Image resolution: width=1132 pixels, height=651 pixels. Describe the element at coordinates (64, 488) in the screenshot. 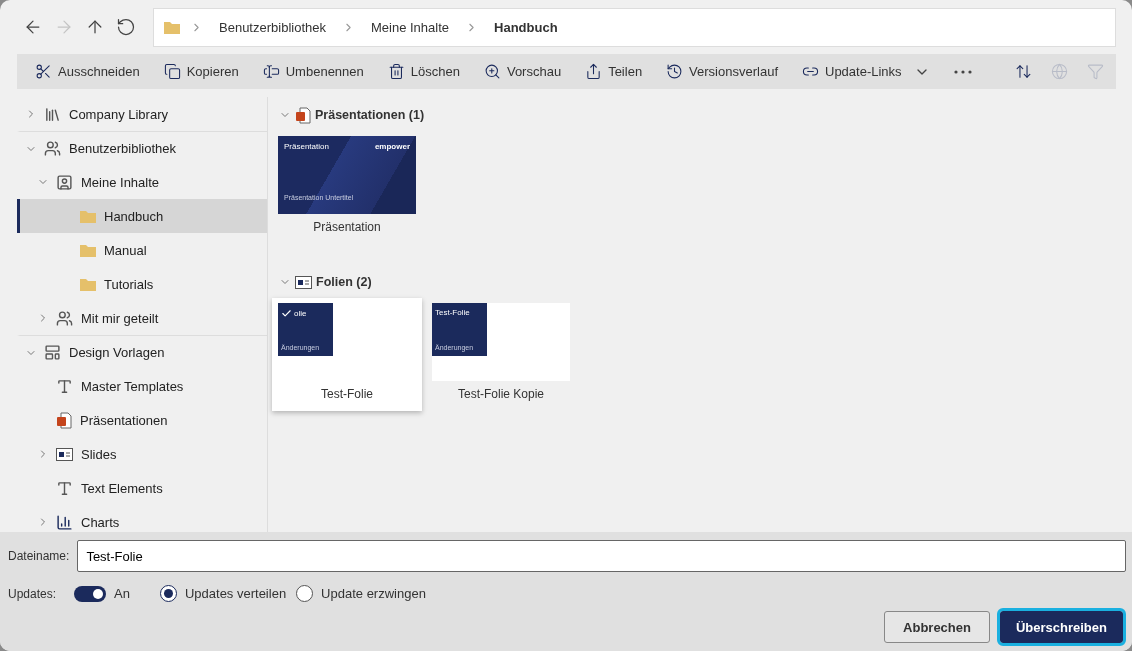

I see `text-icon` at that location.